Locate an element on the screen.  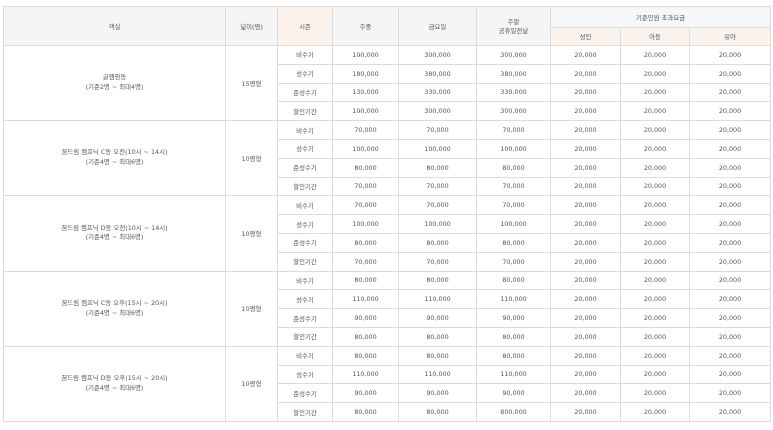
header-child: 아동 is located at coordinates (655, 36).